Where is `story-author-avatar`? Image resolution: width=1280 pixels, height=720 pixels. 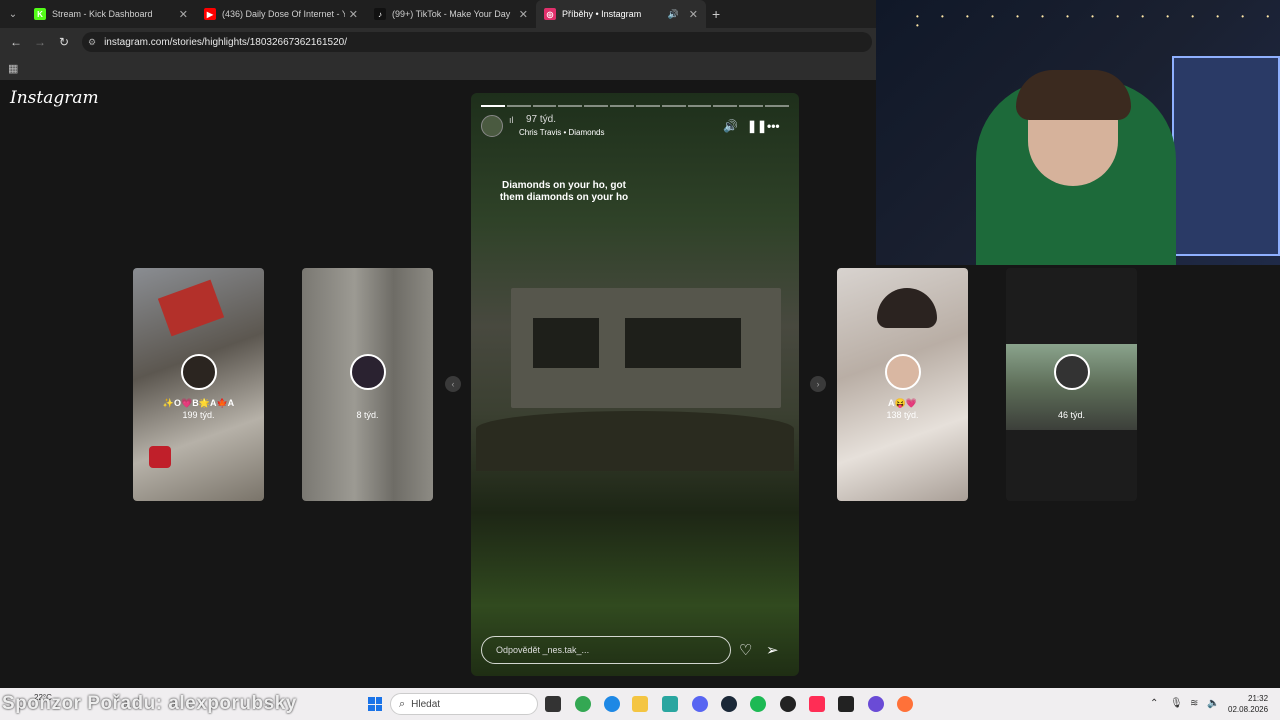 story-author-avatar is located at coordinates (492, 126).